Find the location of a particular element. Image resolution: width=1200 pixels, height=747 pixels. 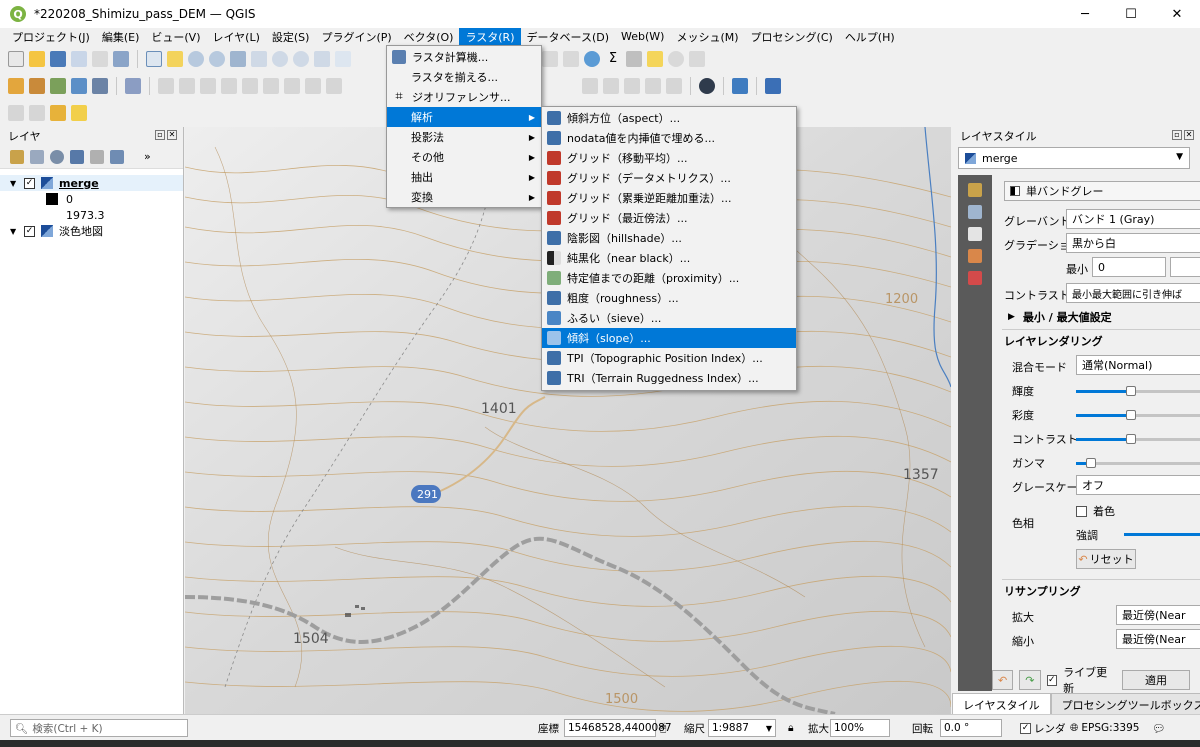

float-panel-icon: ▫ is located at coordinates (1177, 135).